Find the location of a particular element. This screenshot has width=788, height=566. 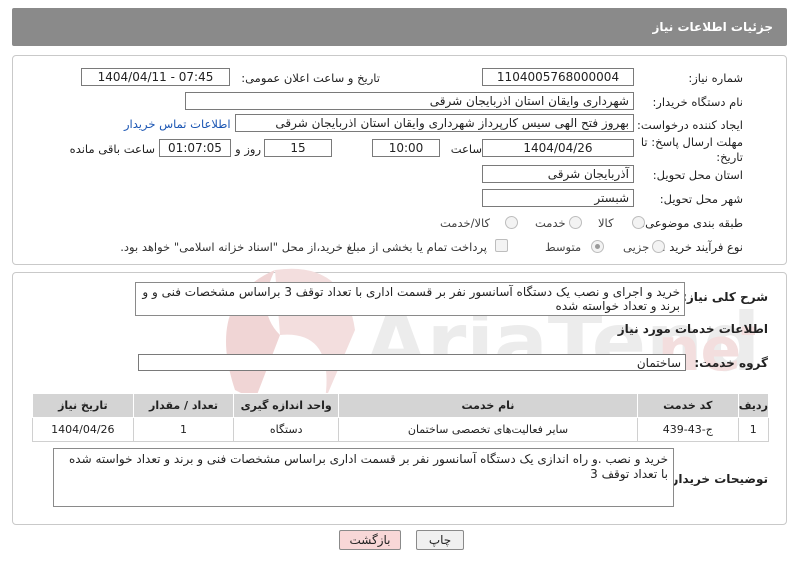

buyer-org-field: شهرداری وایقان استان اذربایجان شرقی is located at coordinates (409, 101).